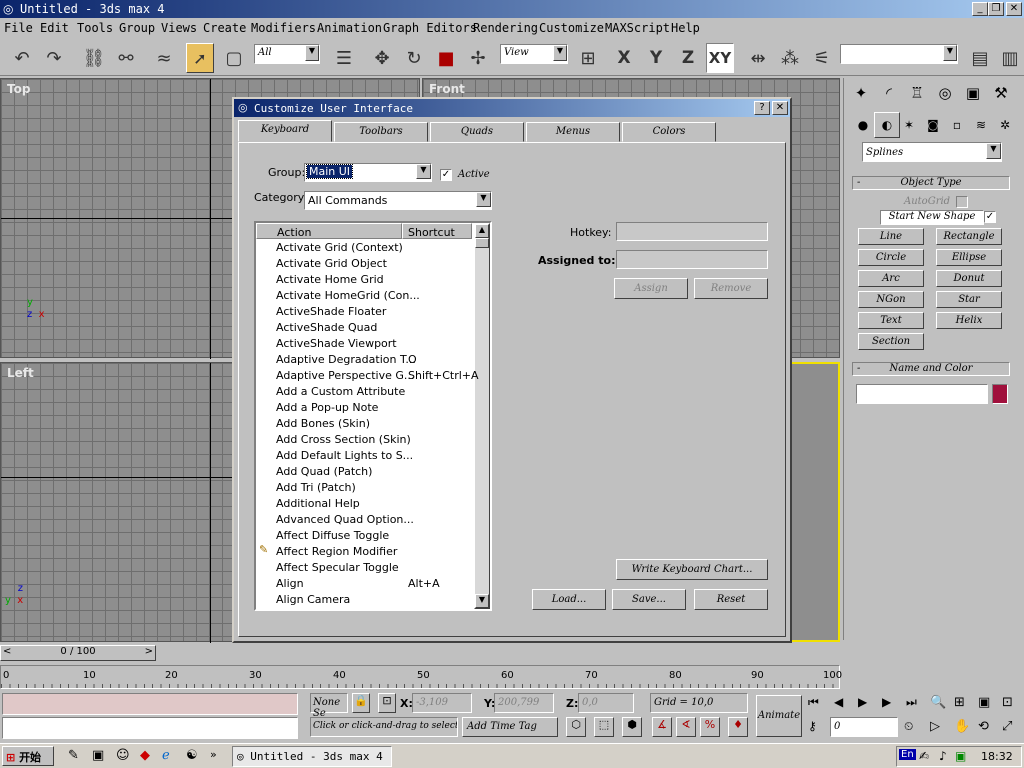  I want to click on undo-icon: ↶, so click(22, 58).